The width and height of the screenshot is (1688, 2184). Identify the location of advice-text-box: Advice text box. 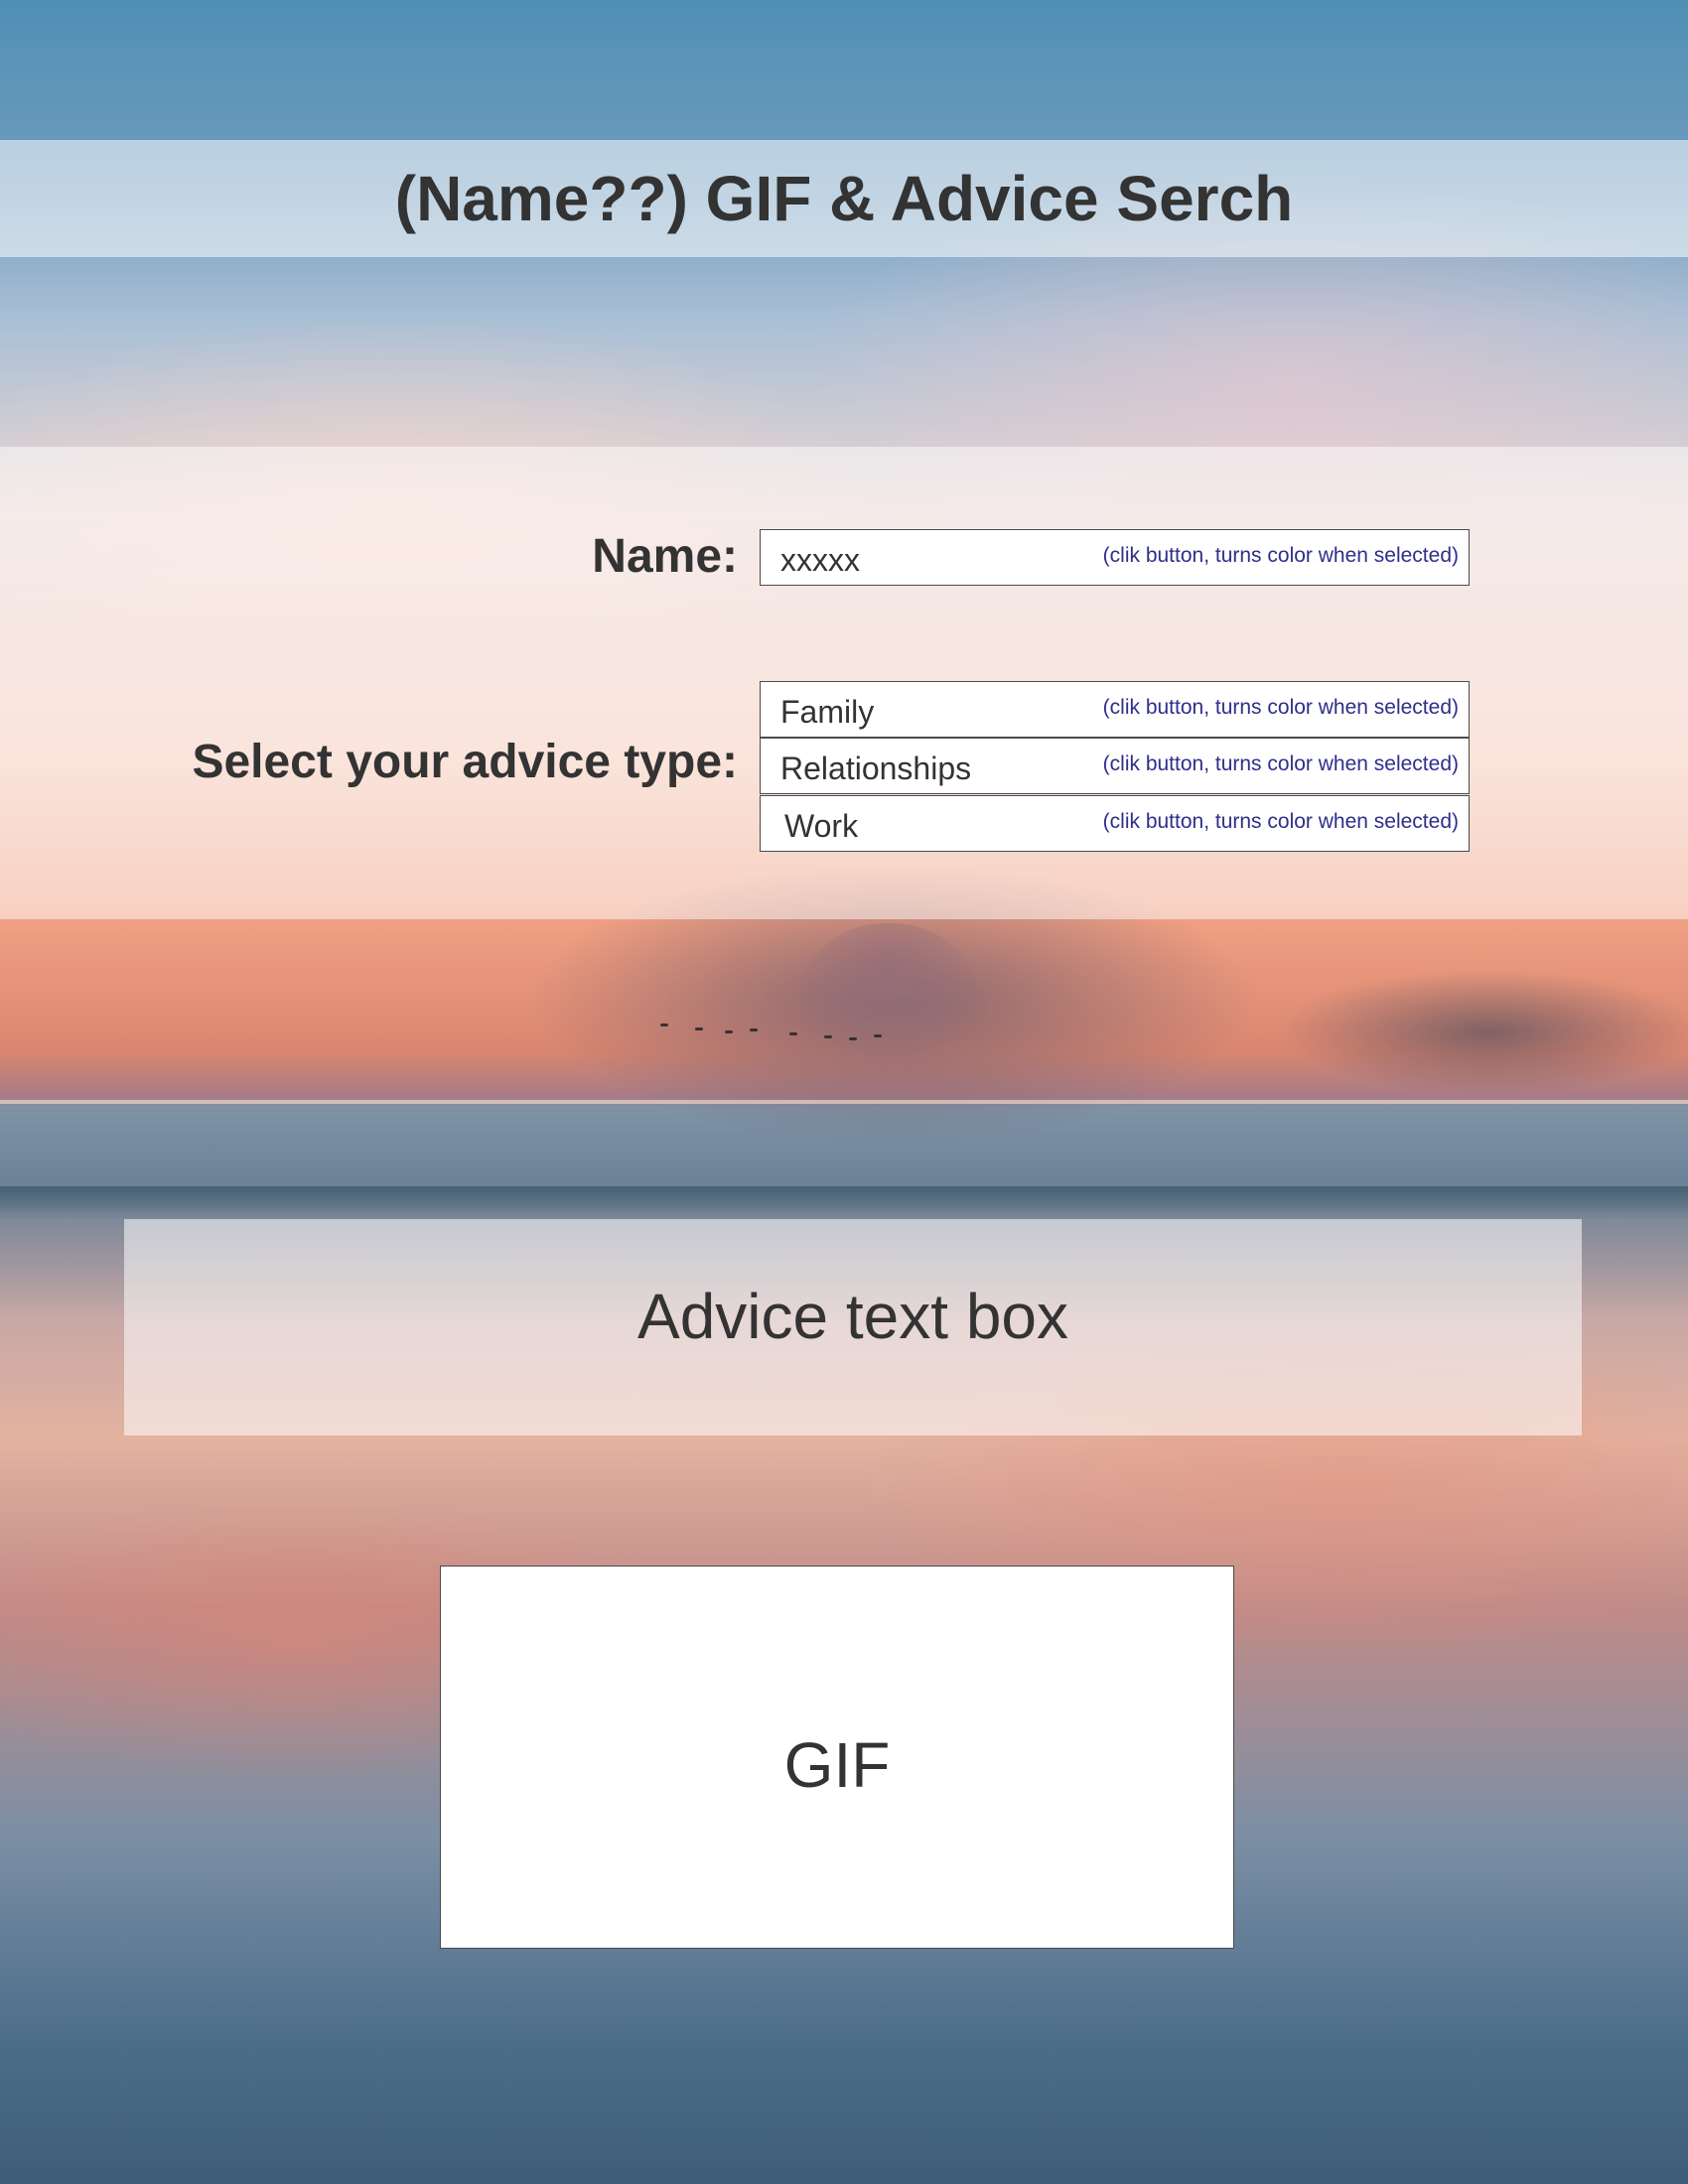
(853, 1327).